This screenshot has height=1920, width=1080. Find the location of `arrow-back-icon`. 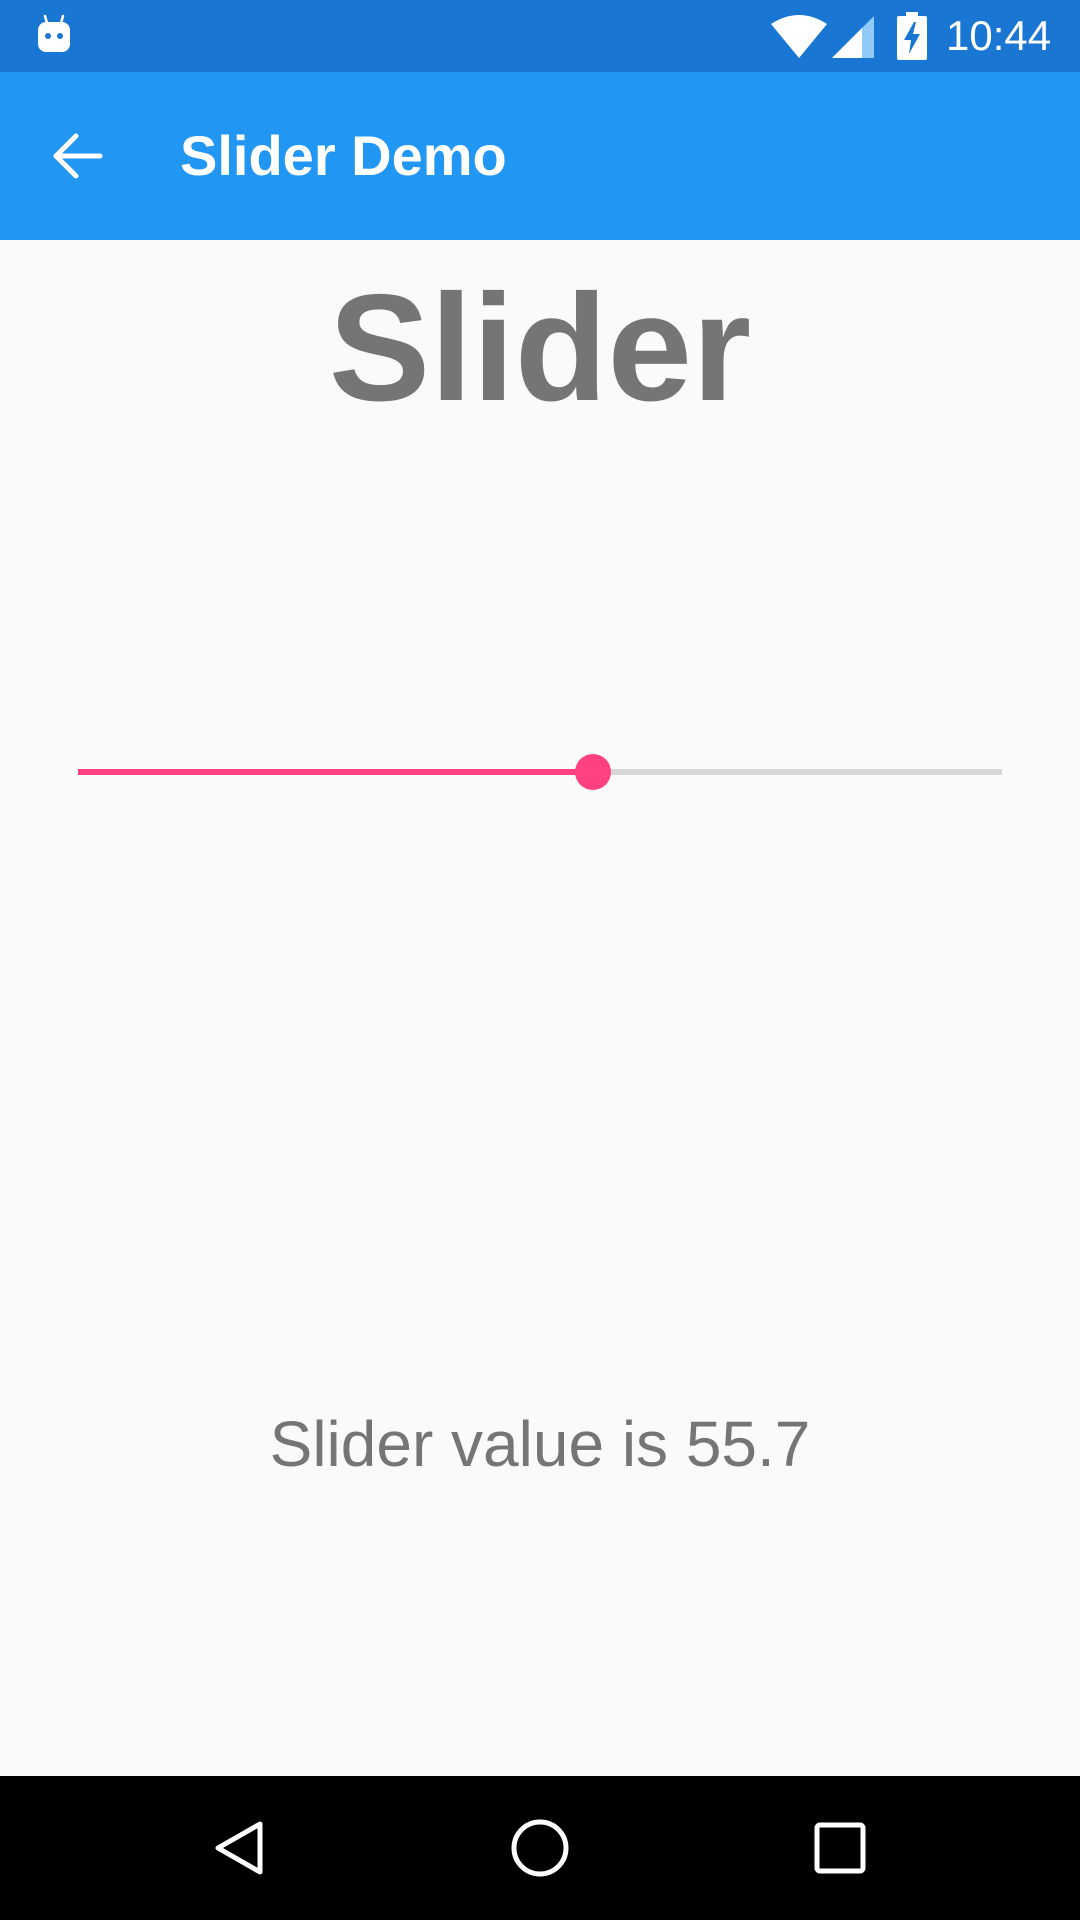

arrow-back-icon is located at coordinates (78, 156).